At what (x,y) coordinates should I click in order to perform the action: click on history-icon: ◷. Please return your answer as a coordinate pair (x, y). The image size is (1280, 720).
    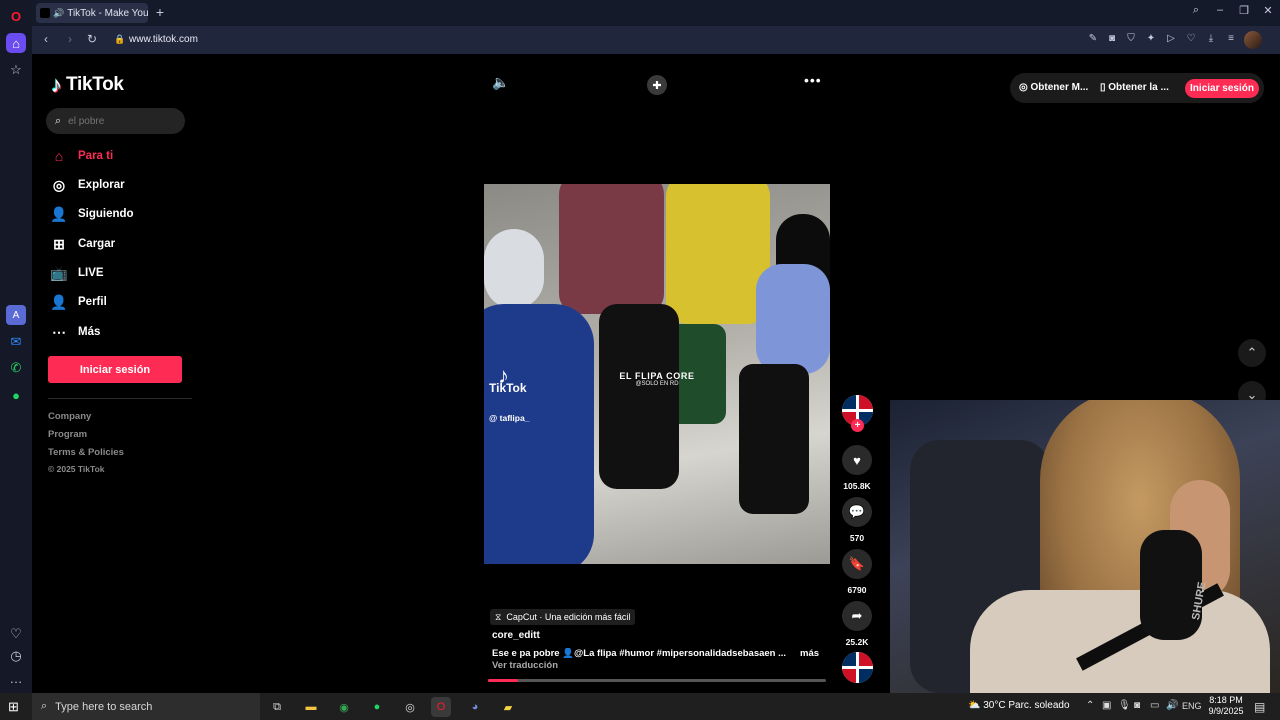
    Looking at the image, I should click on (16, 656).